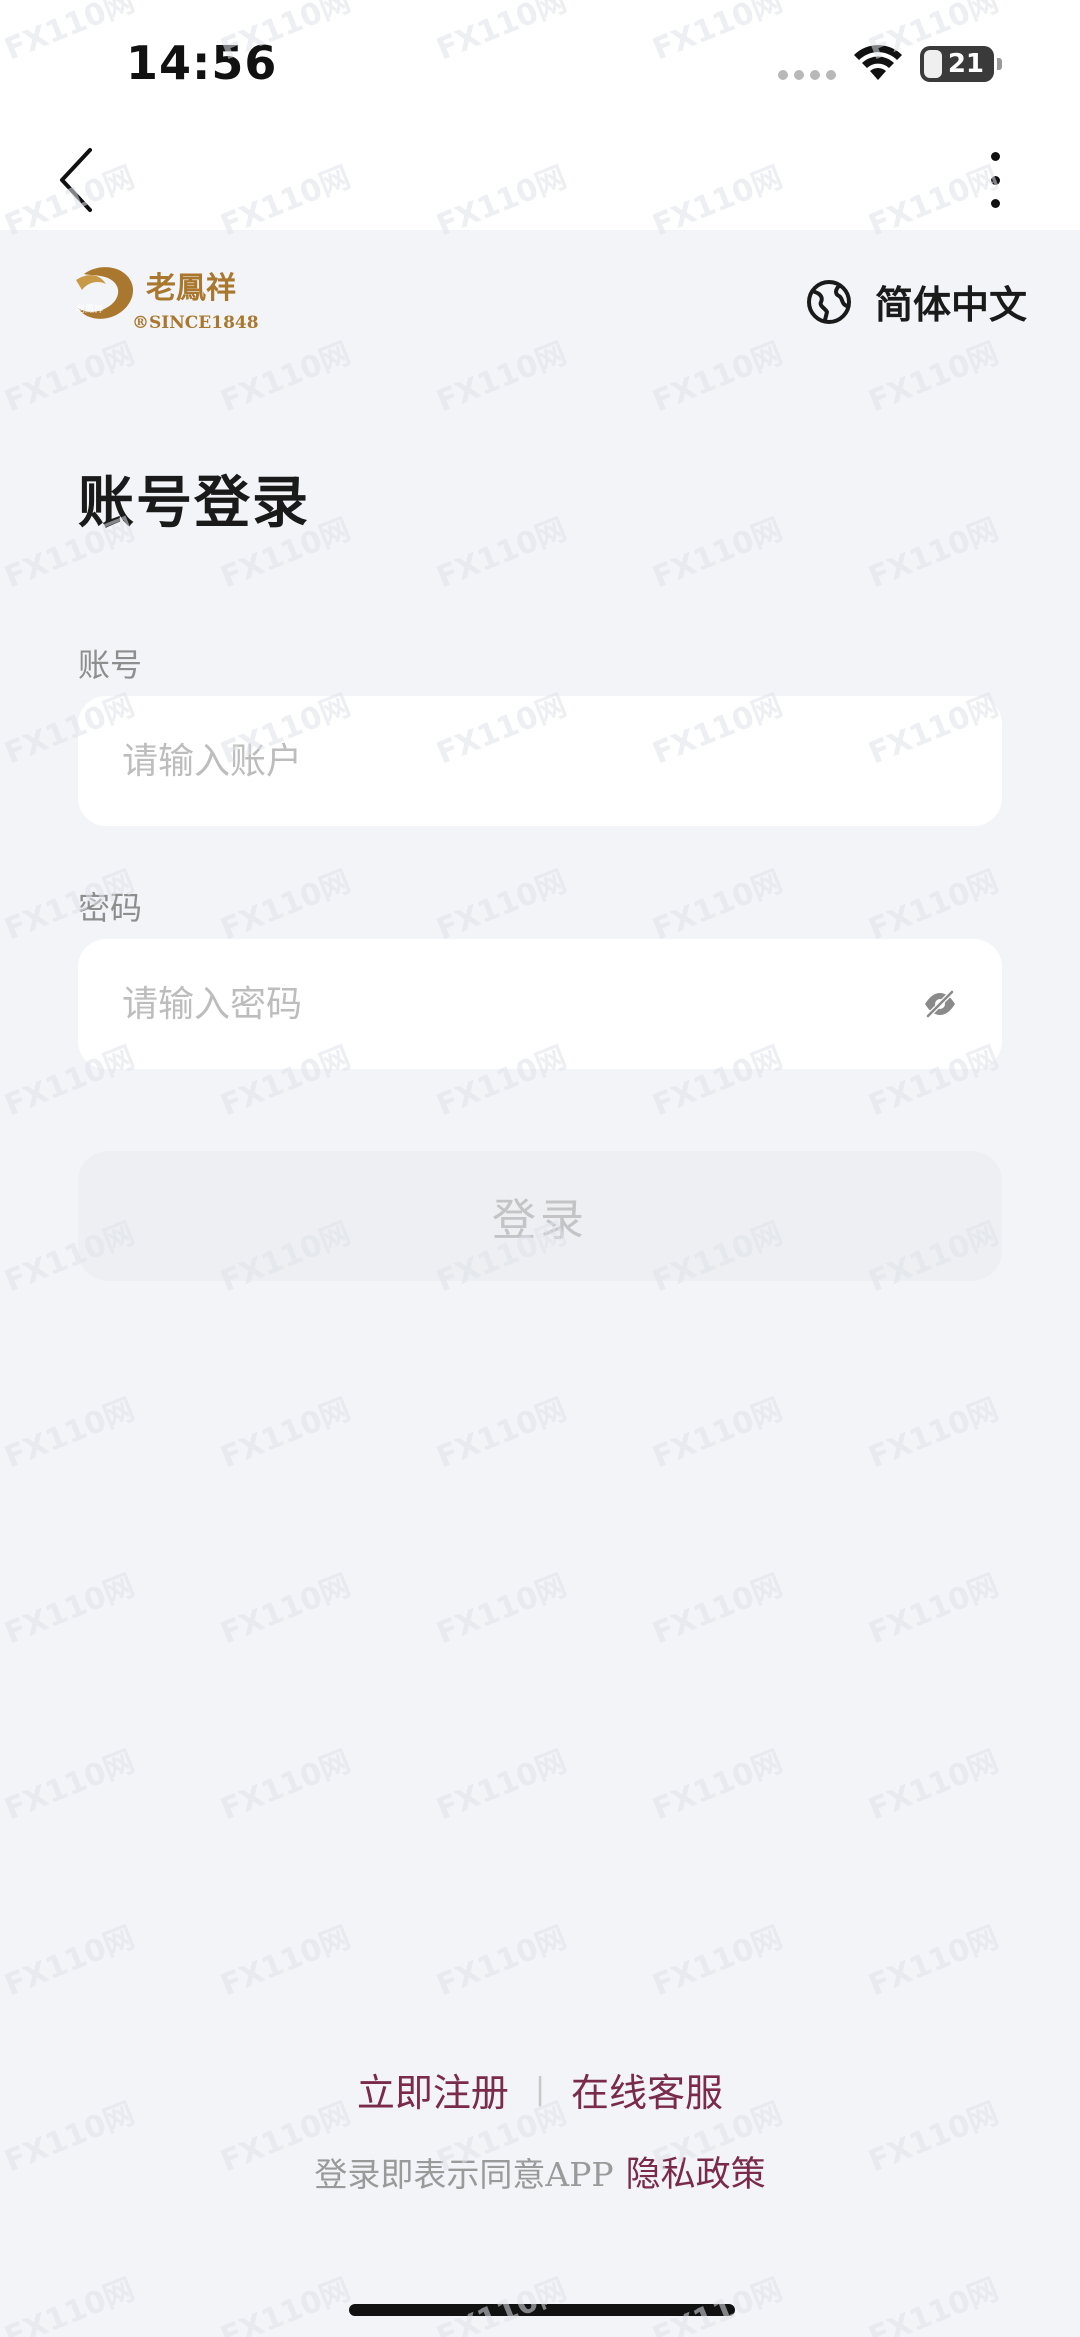 This screenshot has height=2337, width=1080. I want to click on battery-icon: 21, so click(961, 64).